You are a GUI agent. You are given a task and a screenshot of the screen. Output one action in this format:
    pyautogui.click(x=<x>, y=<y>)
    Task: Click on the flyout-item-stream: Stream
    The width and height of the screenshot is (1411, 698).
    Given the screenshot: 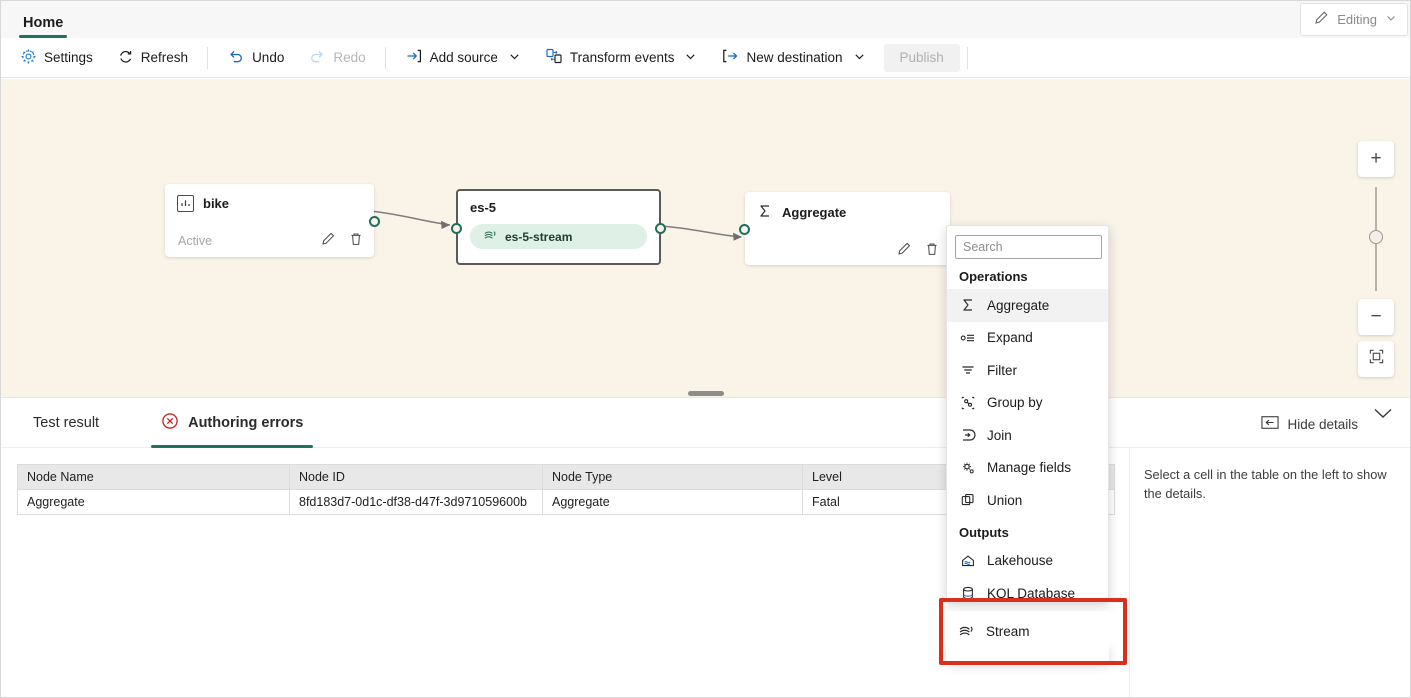 What is the action you would take?
    pyautogui.click(x=1027, y=631)
    